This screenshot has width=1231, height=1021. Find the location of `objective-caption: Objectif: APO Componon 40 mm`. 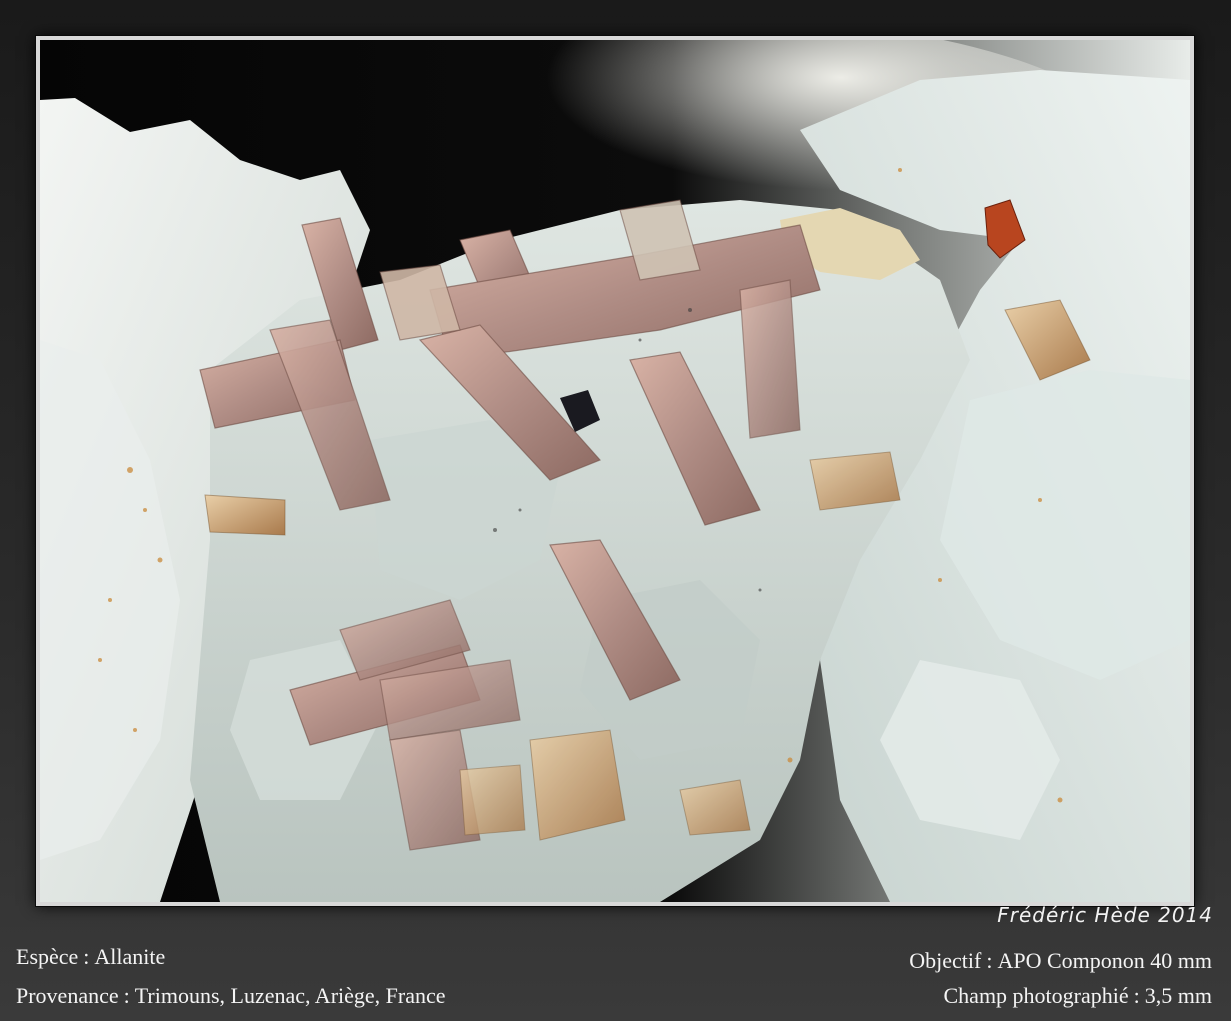

objective-caption: Objectif: APO Componon 40 mm is located at coordinates (1060, 961).